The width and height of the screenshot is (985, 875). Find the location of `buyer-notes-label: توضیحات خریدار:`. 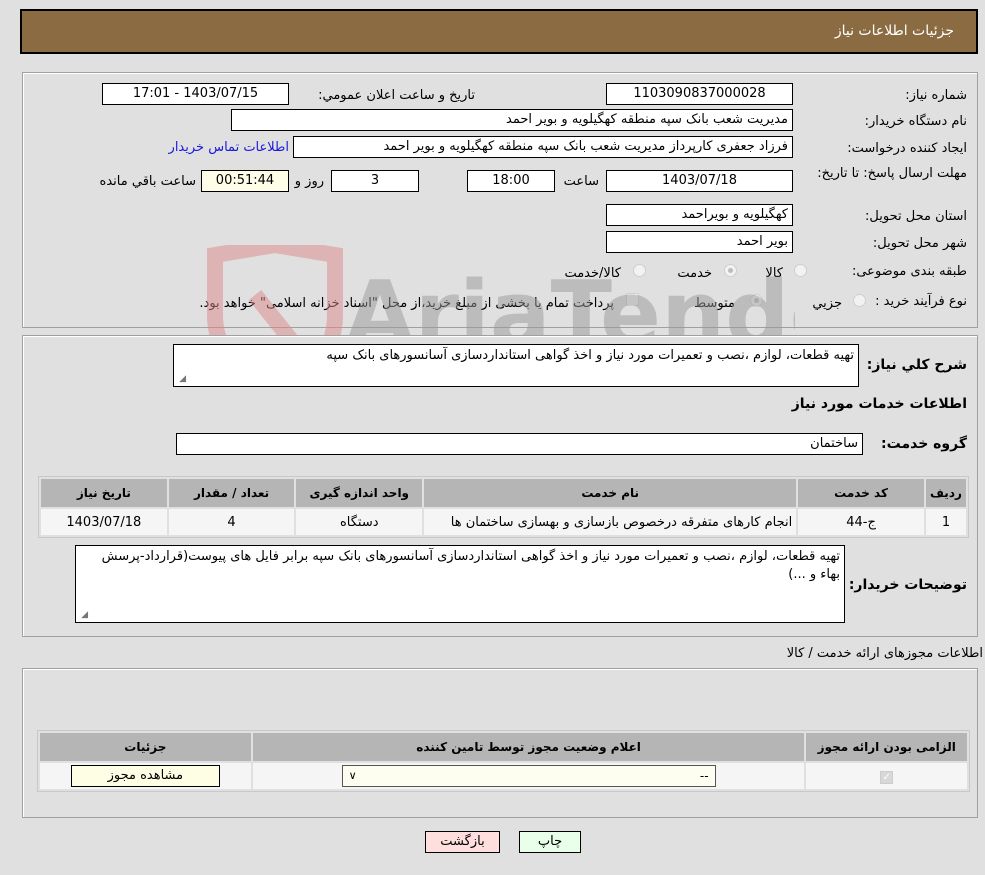

buyer-notes-label: توضیحات خریدار: is located at coordinates (907, 585).